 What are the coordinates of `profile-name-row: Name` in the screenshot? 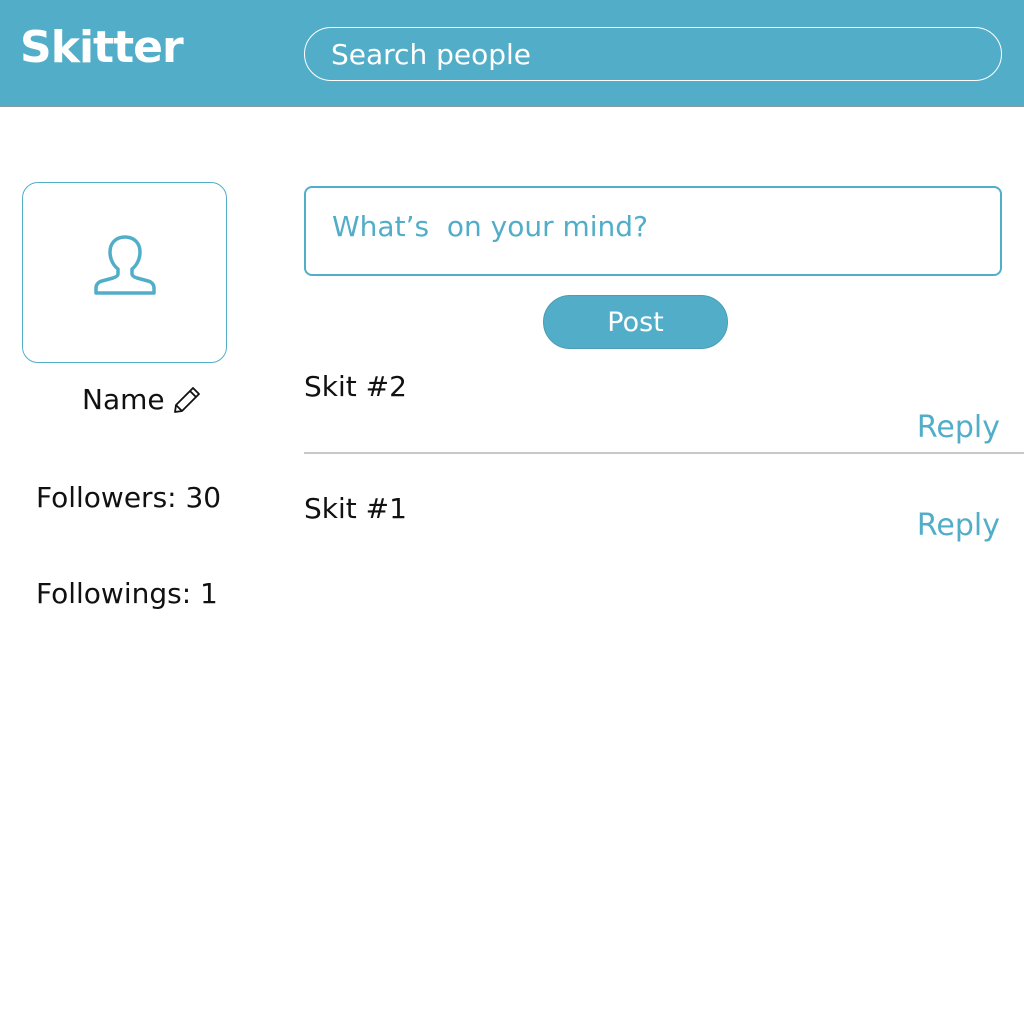 It's located at (142, 399).